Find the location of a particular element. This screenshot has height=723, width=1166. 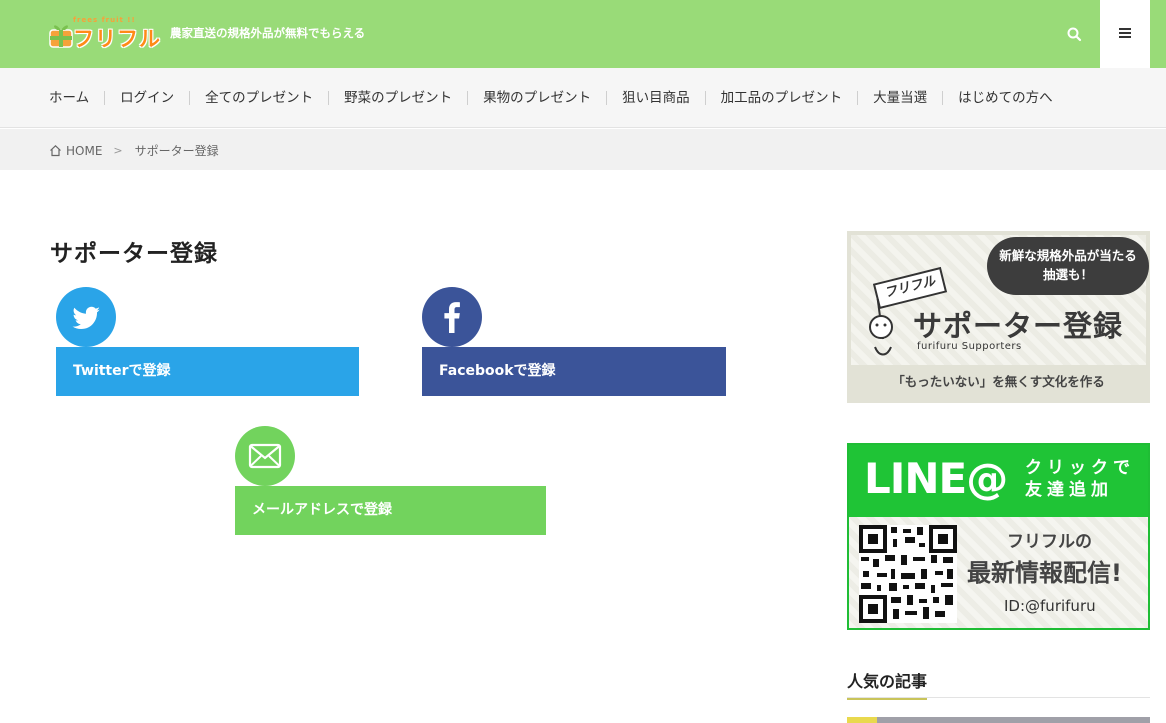

site-header: frees fruit !! フリフル 農家直送の規格外品が無料でもらえる is located at coordinates (583, 34).